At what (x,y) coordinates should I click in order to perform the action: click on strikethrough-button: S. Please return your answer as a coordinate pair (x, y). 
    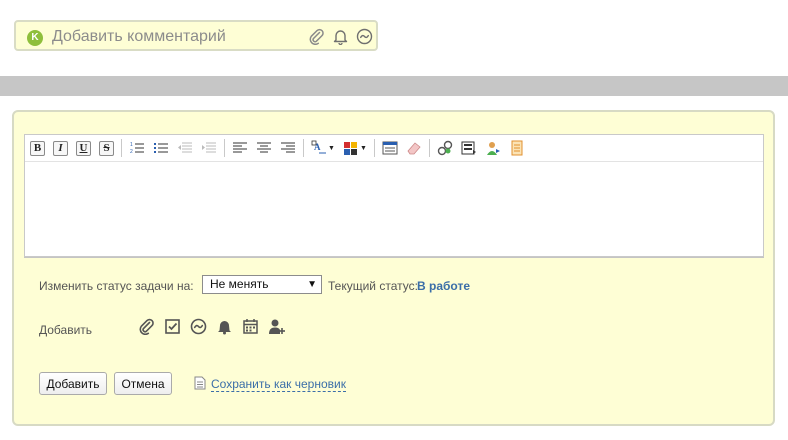
    Looking at the image, I should click on (106, 148).